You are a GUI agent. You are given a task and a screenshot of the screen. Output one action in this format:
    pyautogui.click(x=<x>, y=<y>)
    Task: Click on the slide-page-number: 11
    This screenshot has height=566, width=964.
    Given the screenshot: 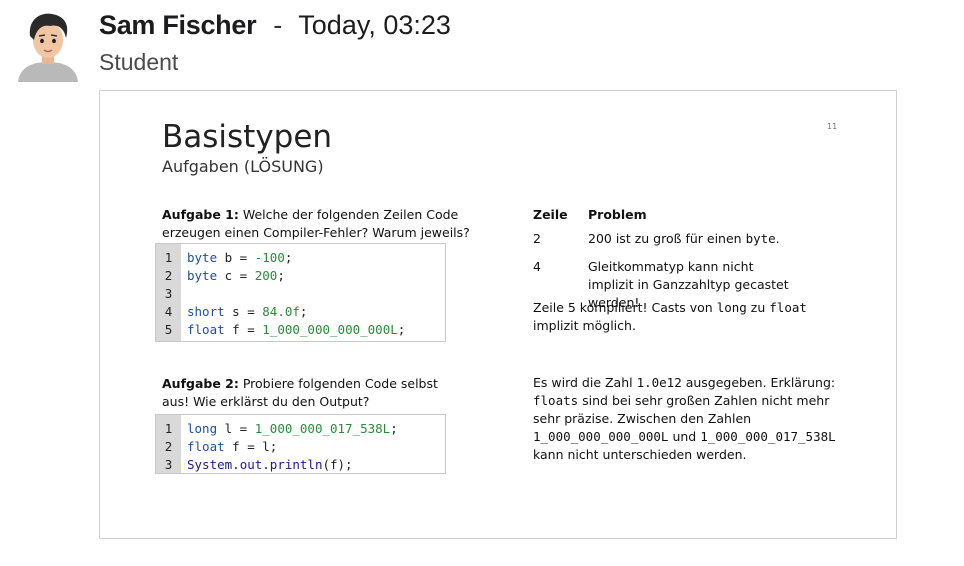 What is the action you would take?
    pyautogui.click(x=832, y=126)
    